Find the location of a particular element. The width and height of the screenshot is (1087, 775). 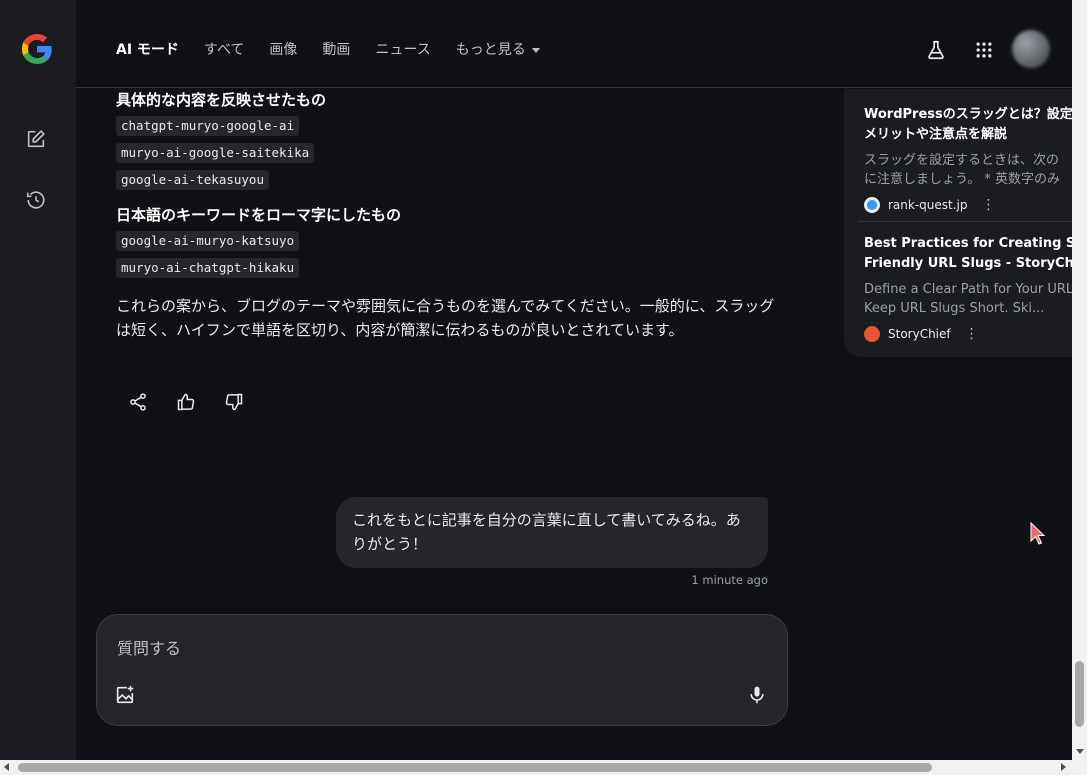

source-meta: StoryChief ⋮ is located at coordinates (968, 334).